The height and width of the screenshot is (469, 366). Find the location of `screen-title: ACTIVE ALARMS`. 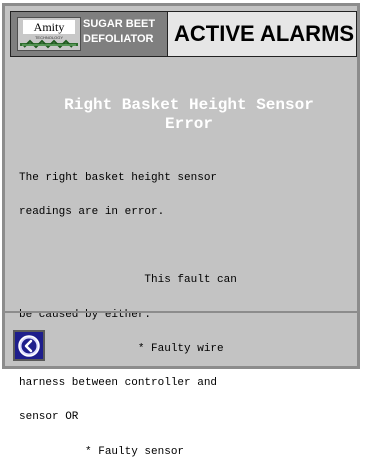

screen-title: ACTIVE ALARMS is located at coordinates (264, 33).